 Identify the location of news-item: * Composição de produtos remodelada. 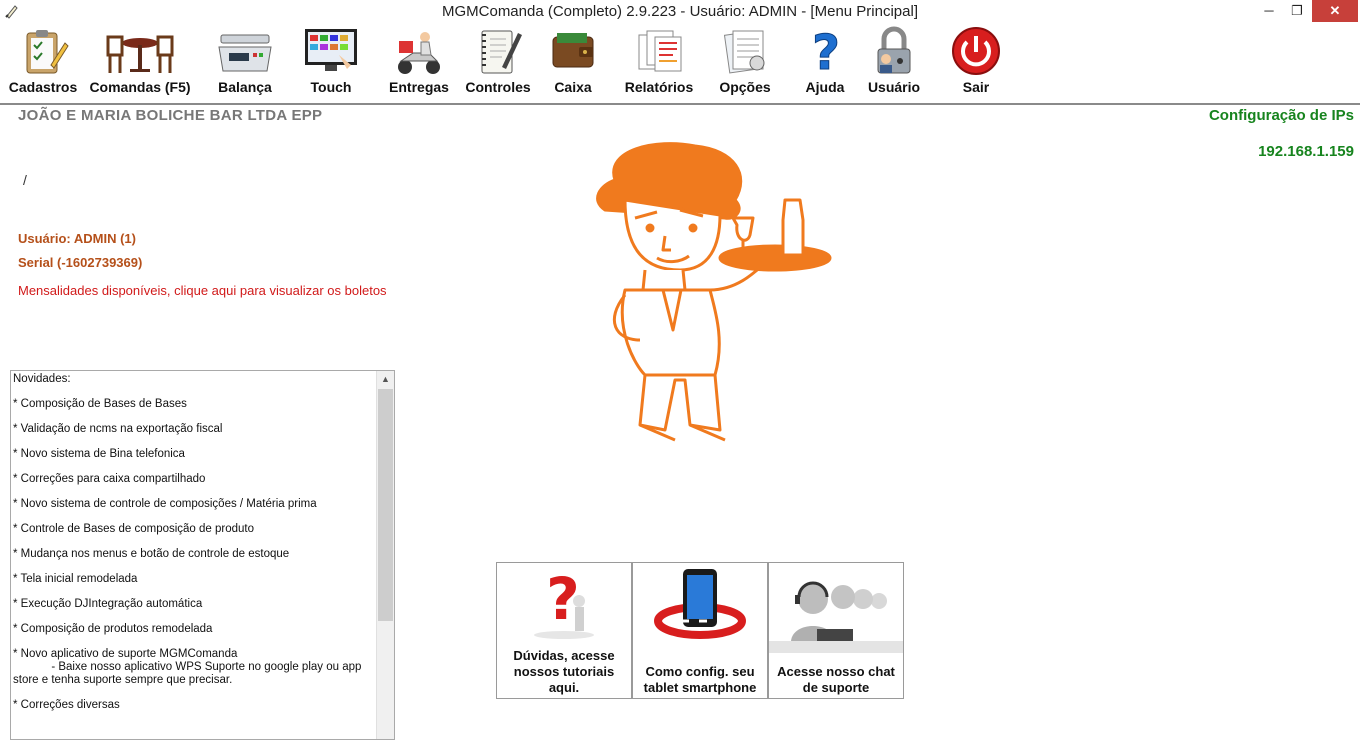
(113, 629).